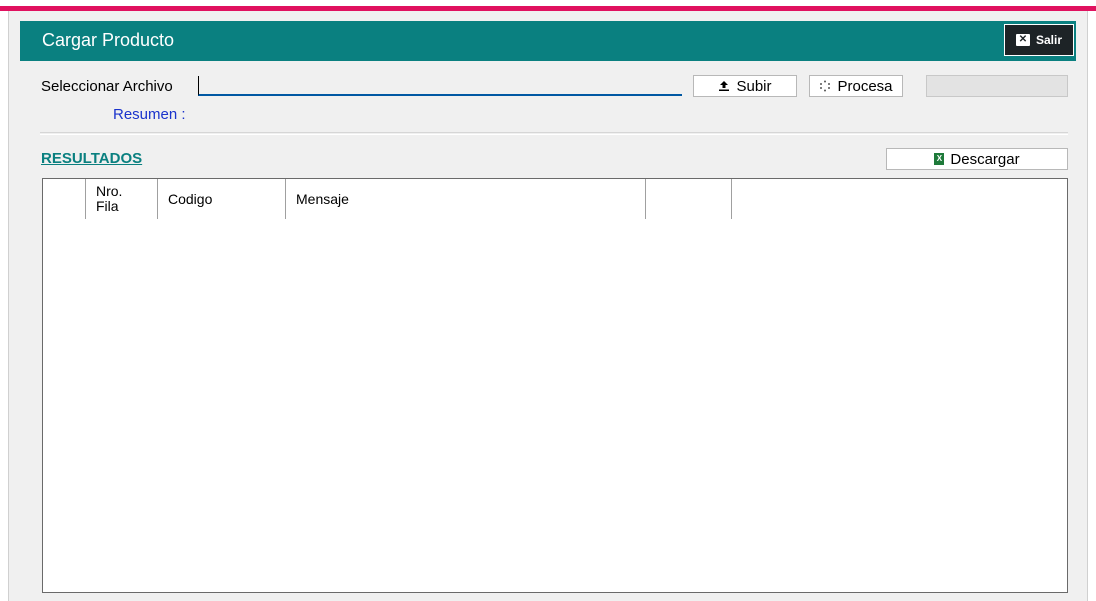 This screenshot has height=601, width=1096. I want to click on grid-header-row-number: Nro. Fila, so click(122, 199).